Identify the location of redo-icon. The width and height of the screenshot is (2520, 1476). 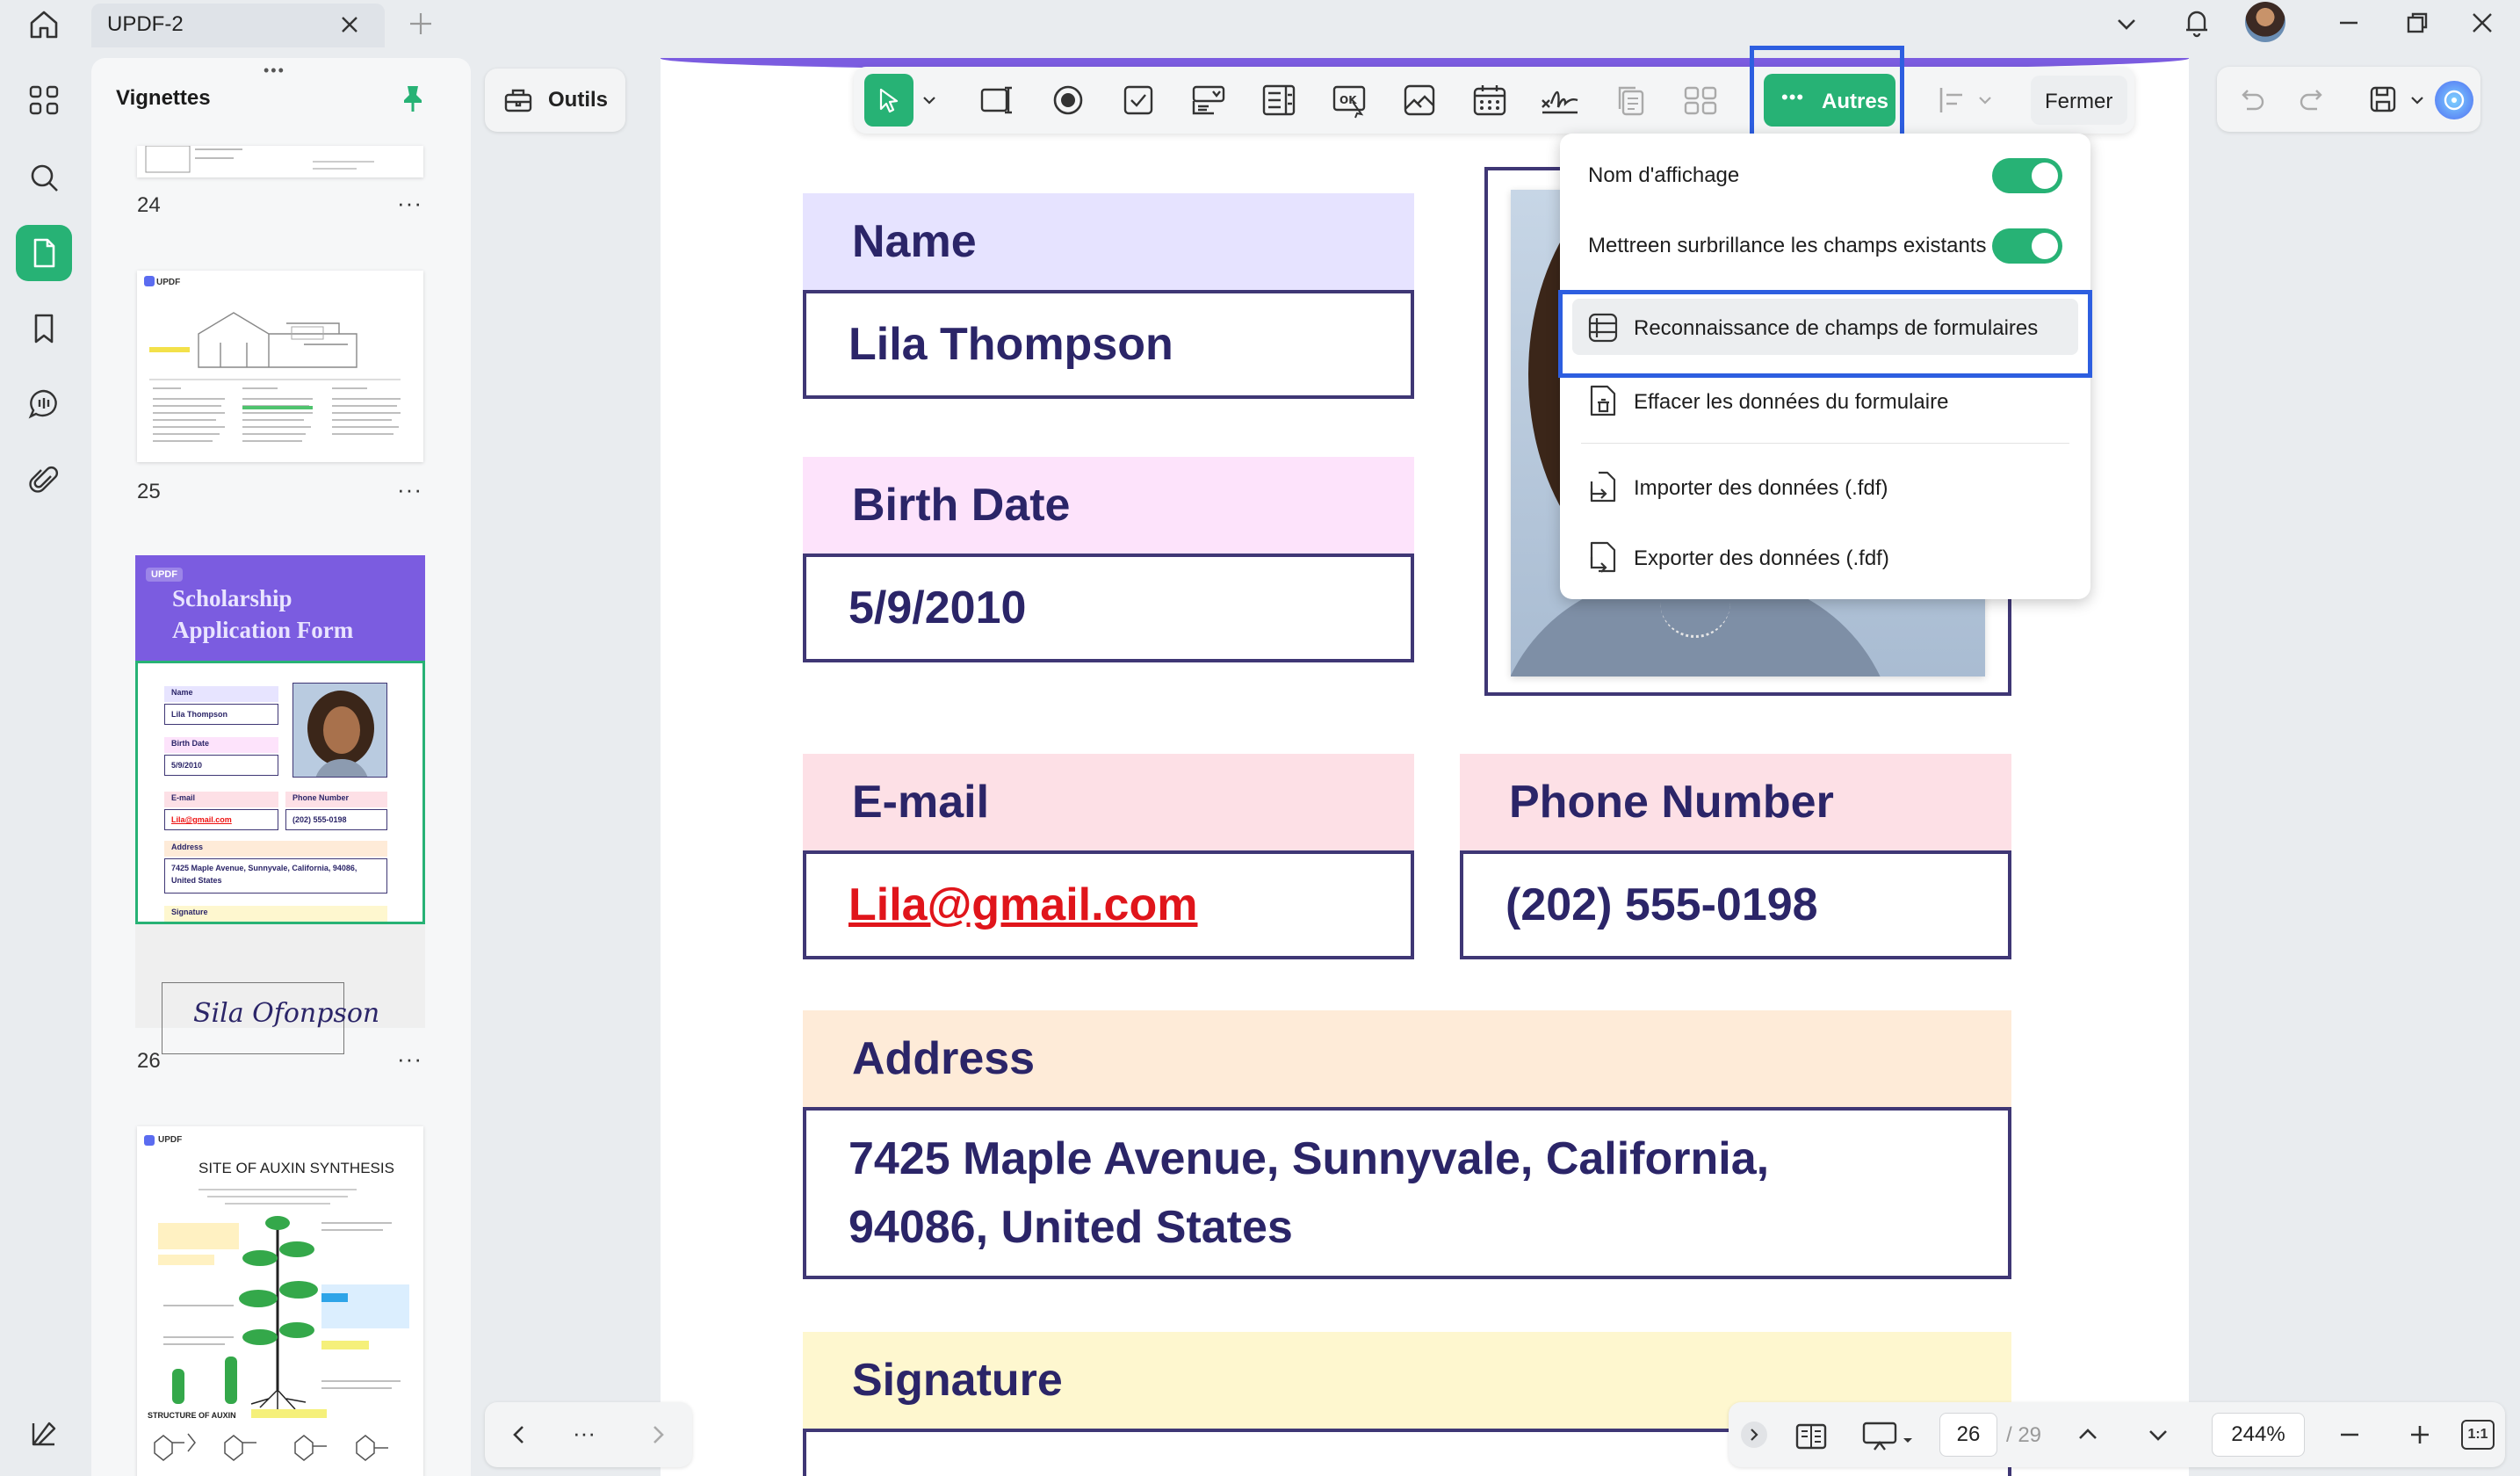
(2312, 99).